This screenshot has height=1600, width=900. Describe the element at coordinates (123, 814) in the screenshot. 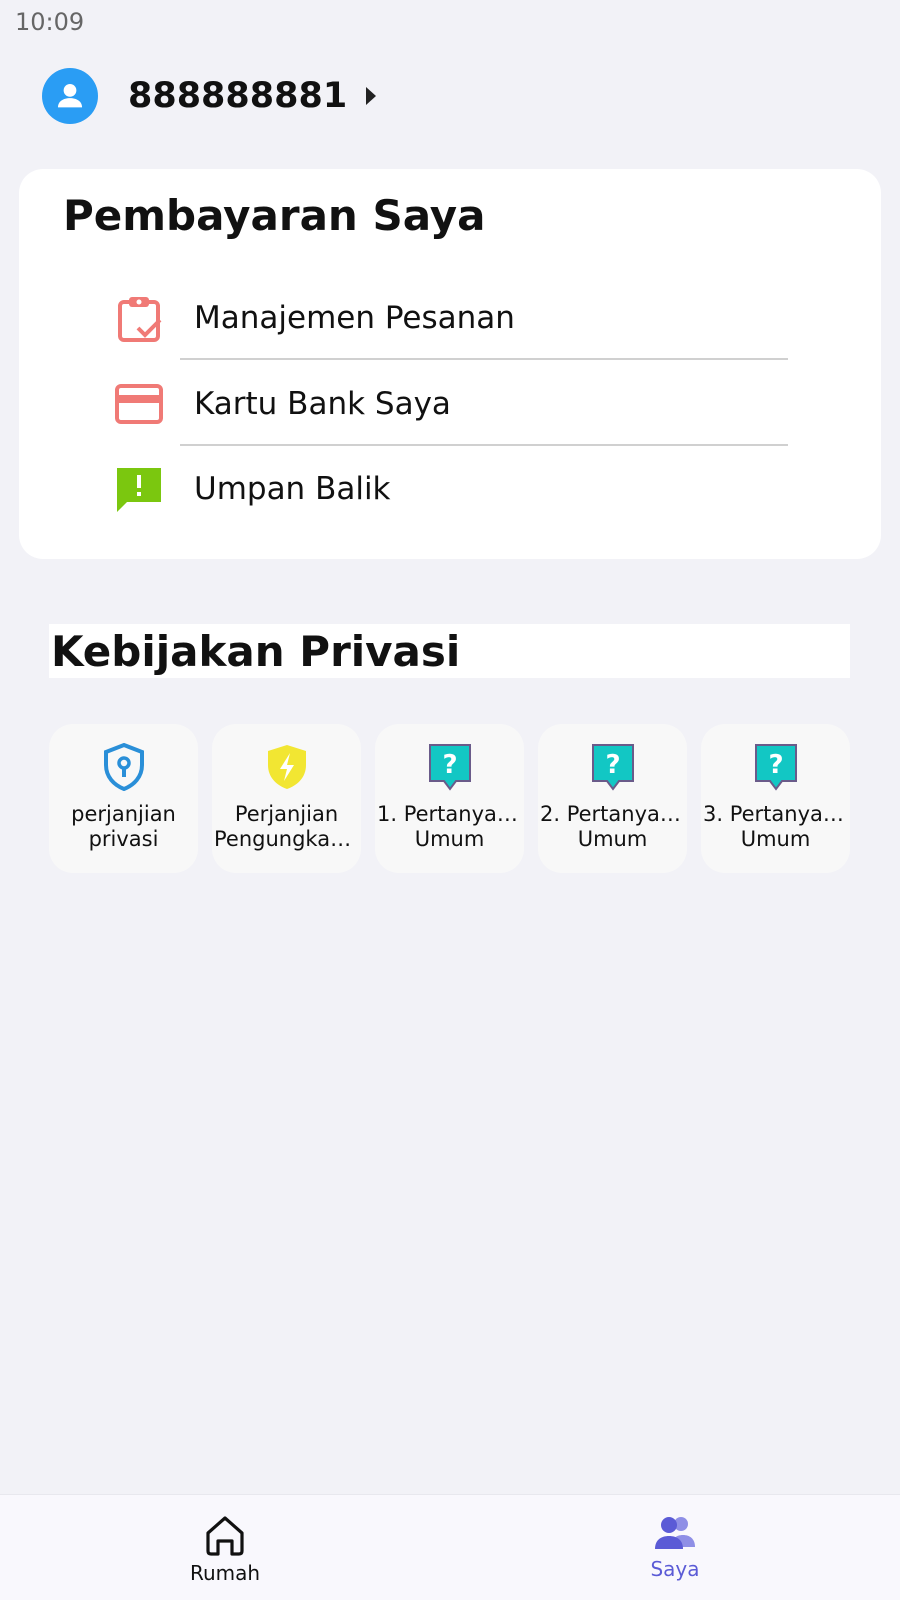

I see `tile-label-line: perjanjian` at that location.